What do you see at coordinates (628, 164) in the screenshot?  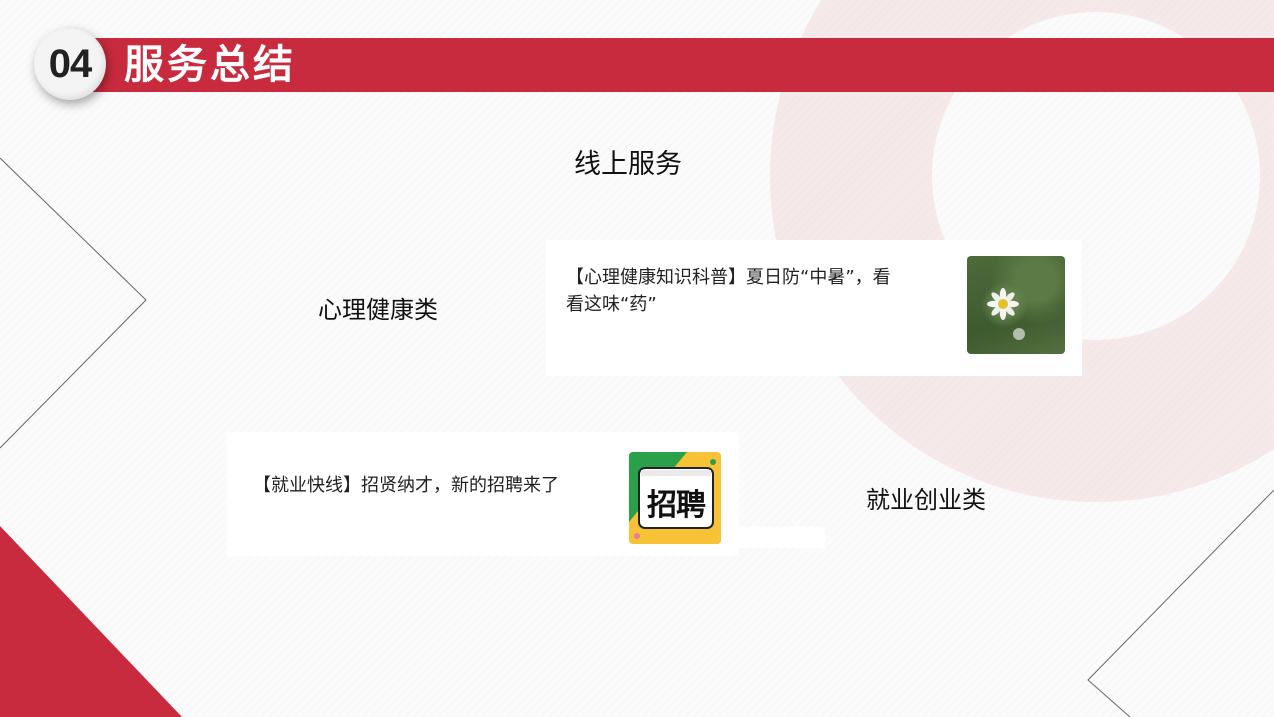 I see `section-title: 线上服务` at bounding box center [628, 164].